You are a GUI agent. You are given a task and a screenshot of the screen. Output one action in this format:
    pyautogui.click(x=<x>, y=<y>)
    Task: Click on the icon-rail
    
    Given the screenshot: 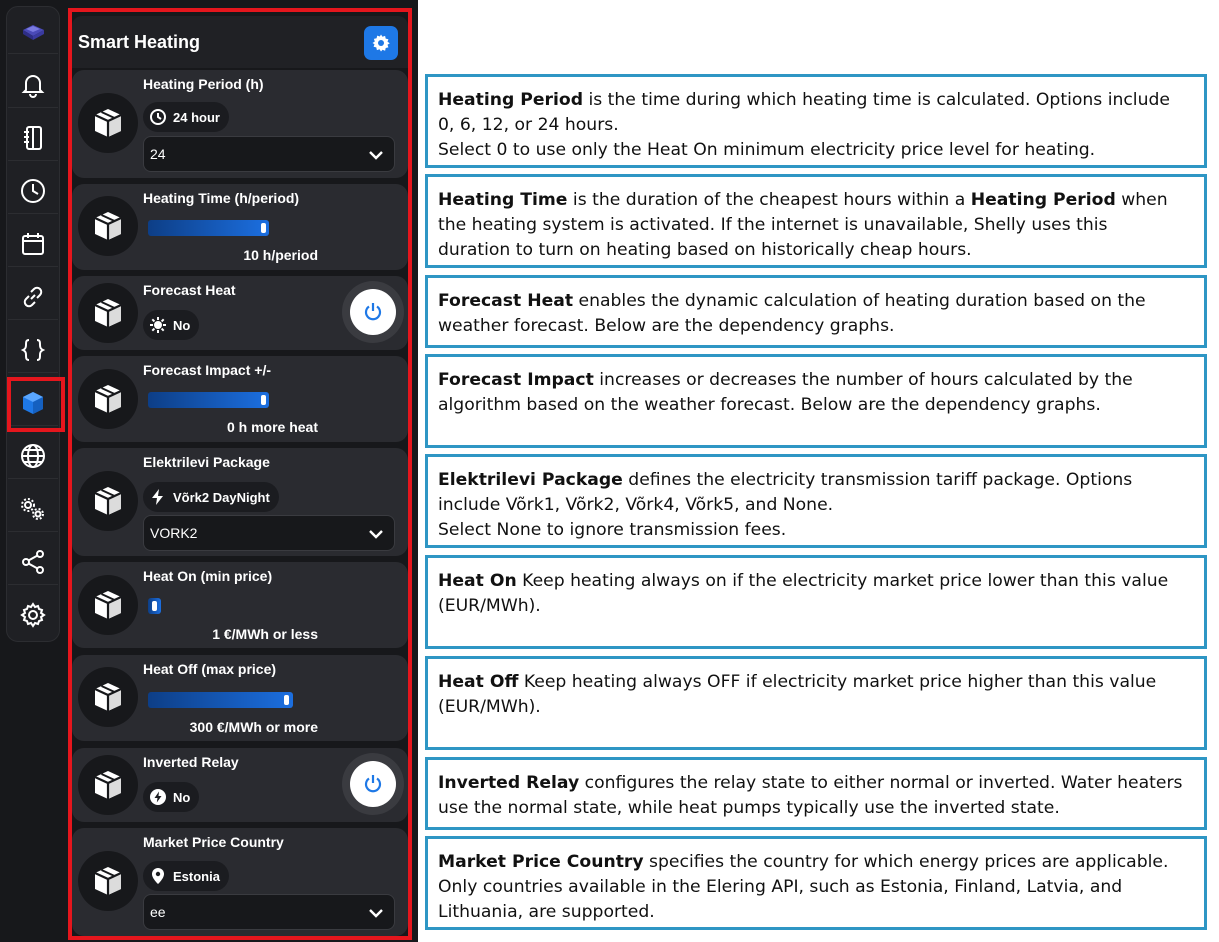 What is the action you would take?
    pyautogui.click(x=33, y=471)
    